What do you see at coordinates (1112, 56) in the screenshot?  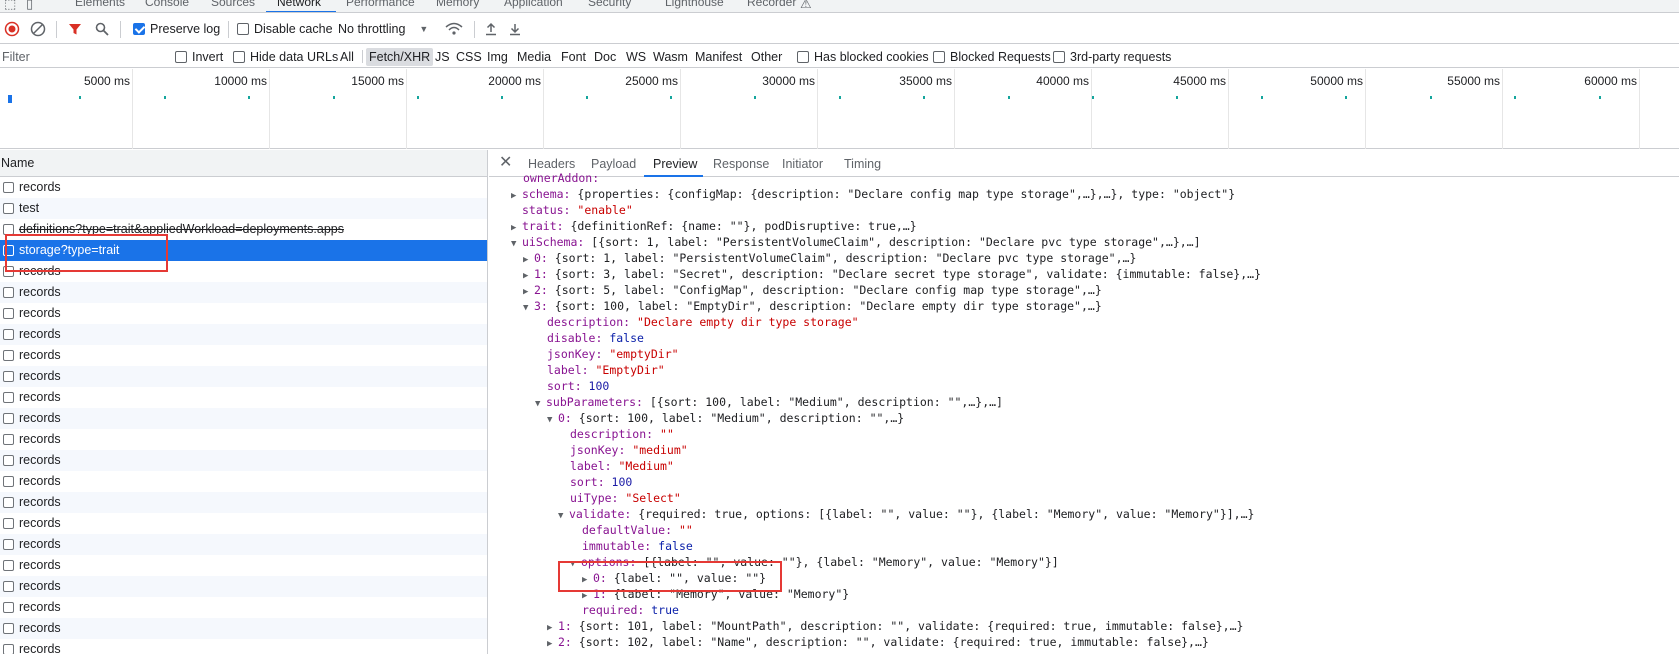 I see `third-party-checkbox: 3rd-party requests` at bounding box center [1112, 56].